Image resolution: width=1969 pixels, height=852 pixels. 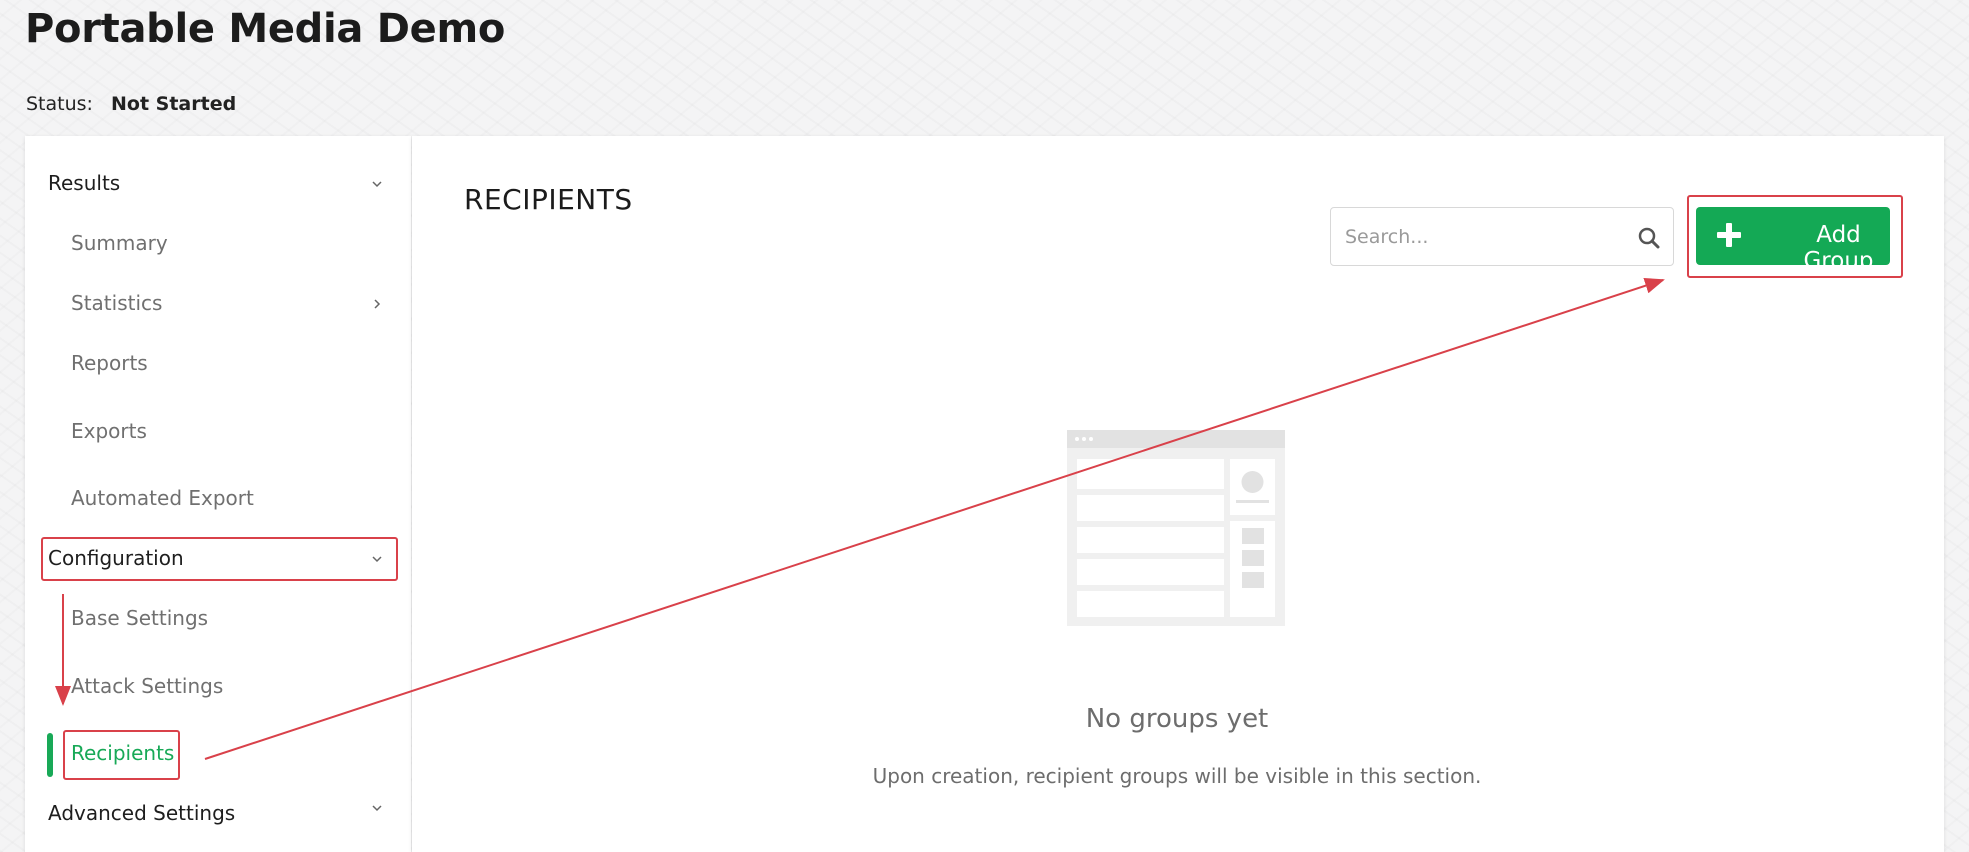 I want to click on sidebar-item-automated-export: Automated Export, so click(x=162, y=498).